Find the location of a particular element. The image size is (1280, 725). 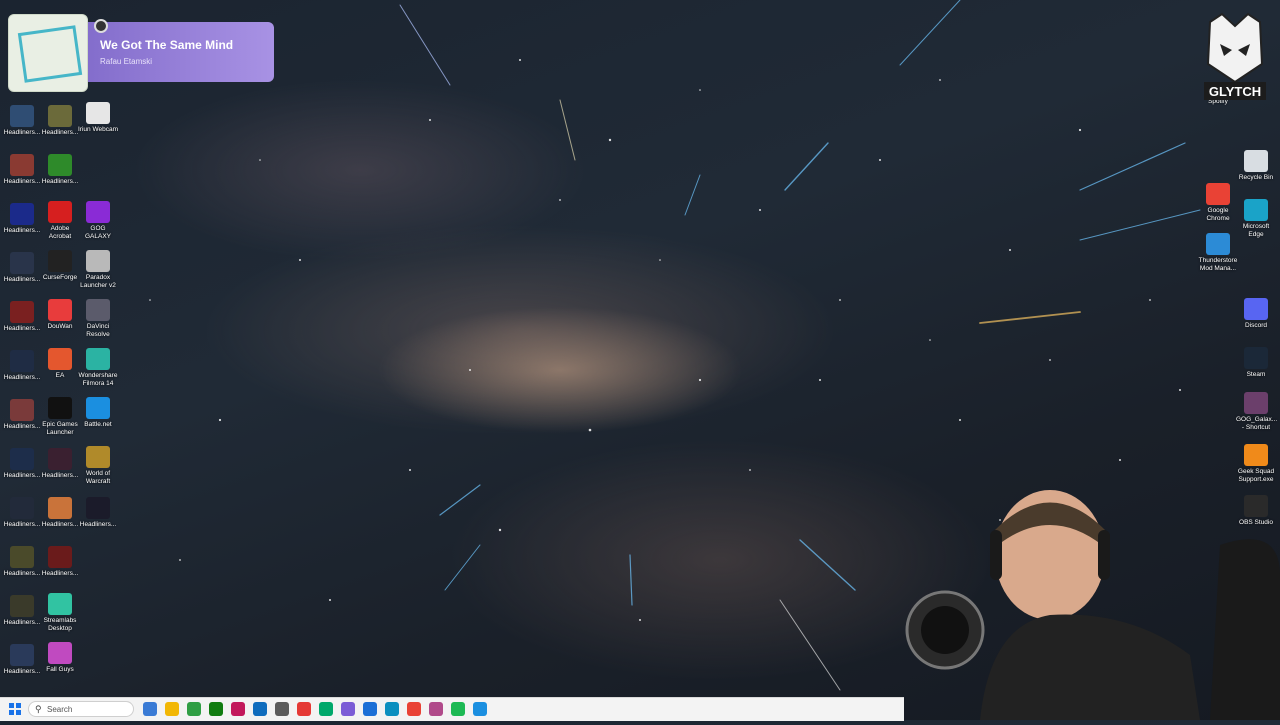

desktop-icon: Paradox Launcher v2 is located at coordinates (98, 270).